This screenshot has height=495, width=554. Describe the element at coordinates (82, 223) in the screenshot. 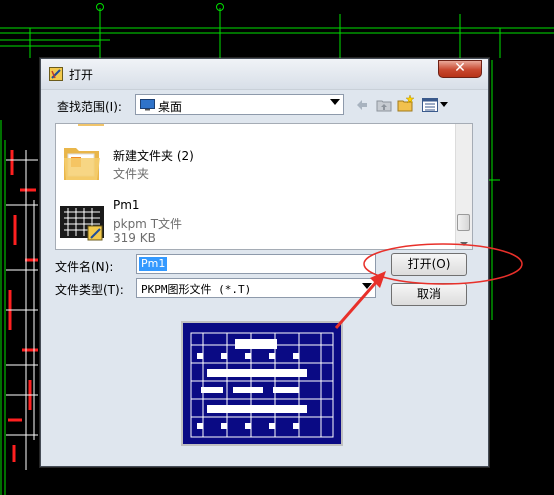

I see `pkpm-file-icon` at that location.